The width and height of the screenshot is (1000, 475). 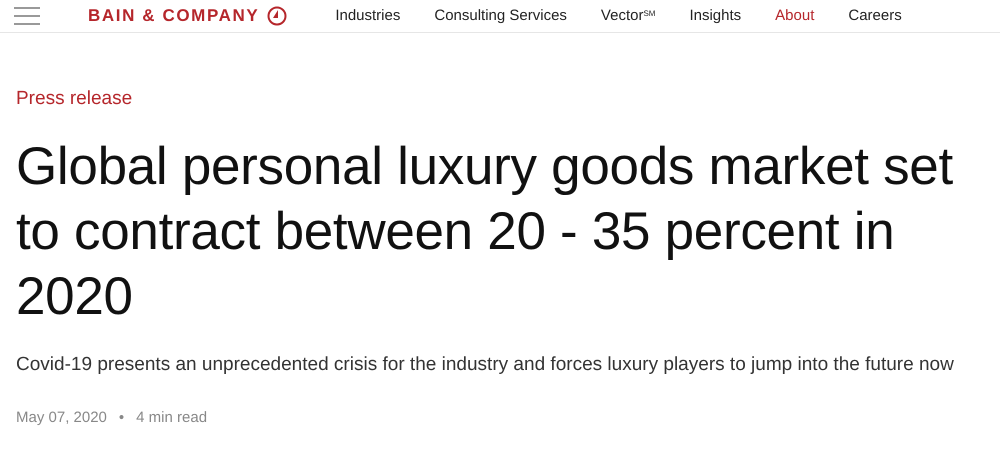 I want to click on publish-date: May 07, 2020, so click(x=61, y=418).